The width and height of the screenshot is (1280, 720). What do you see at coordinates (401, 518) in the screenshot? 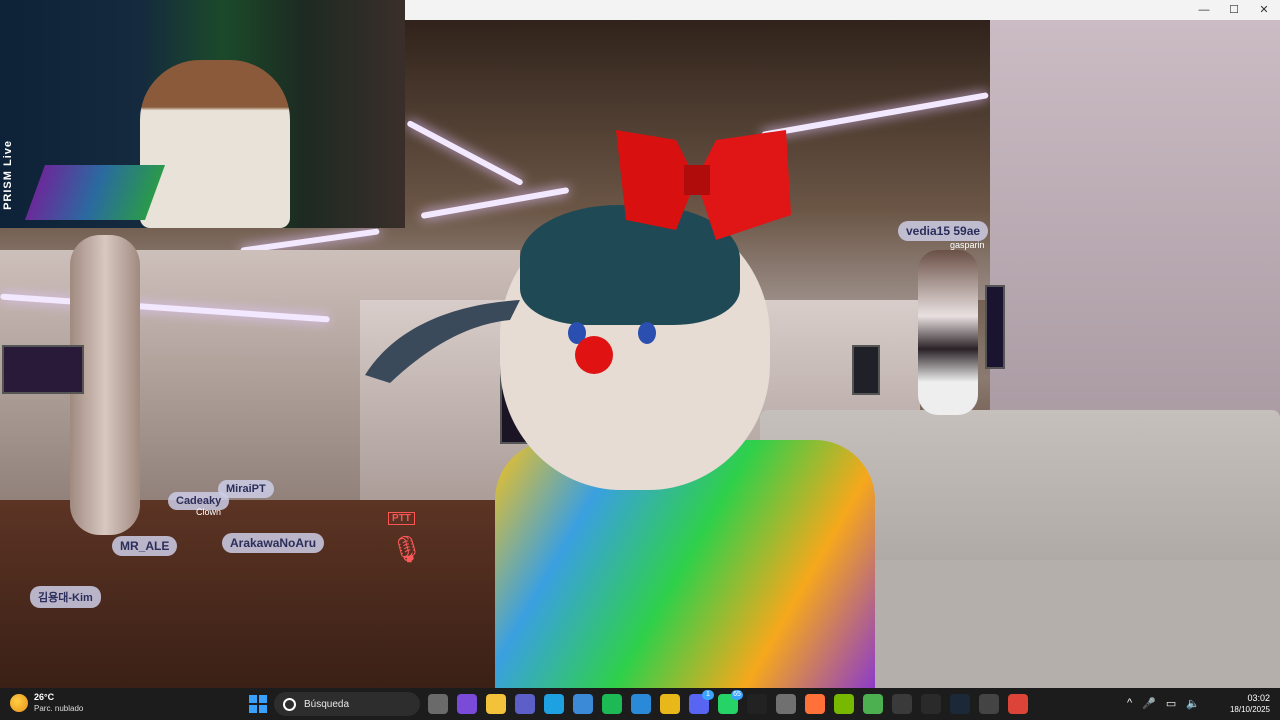
I see `ptt-indicator: PTT` at bounding box center [401, 518].